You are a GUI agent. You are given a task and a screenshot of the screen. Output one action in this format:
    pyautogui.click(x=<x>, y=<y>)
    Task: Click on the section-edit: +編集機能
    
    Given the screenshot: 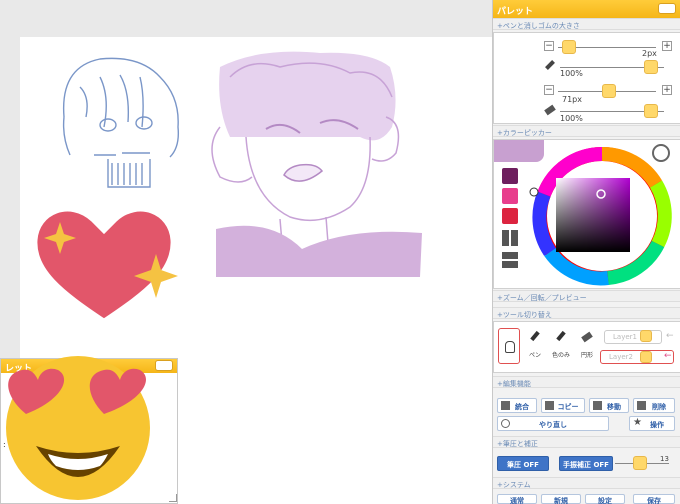 What is the action you would take?
    pyautogui.click(x=586, y=382)
    